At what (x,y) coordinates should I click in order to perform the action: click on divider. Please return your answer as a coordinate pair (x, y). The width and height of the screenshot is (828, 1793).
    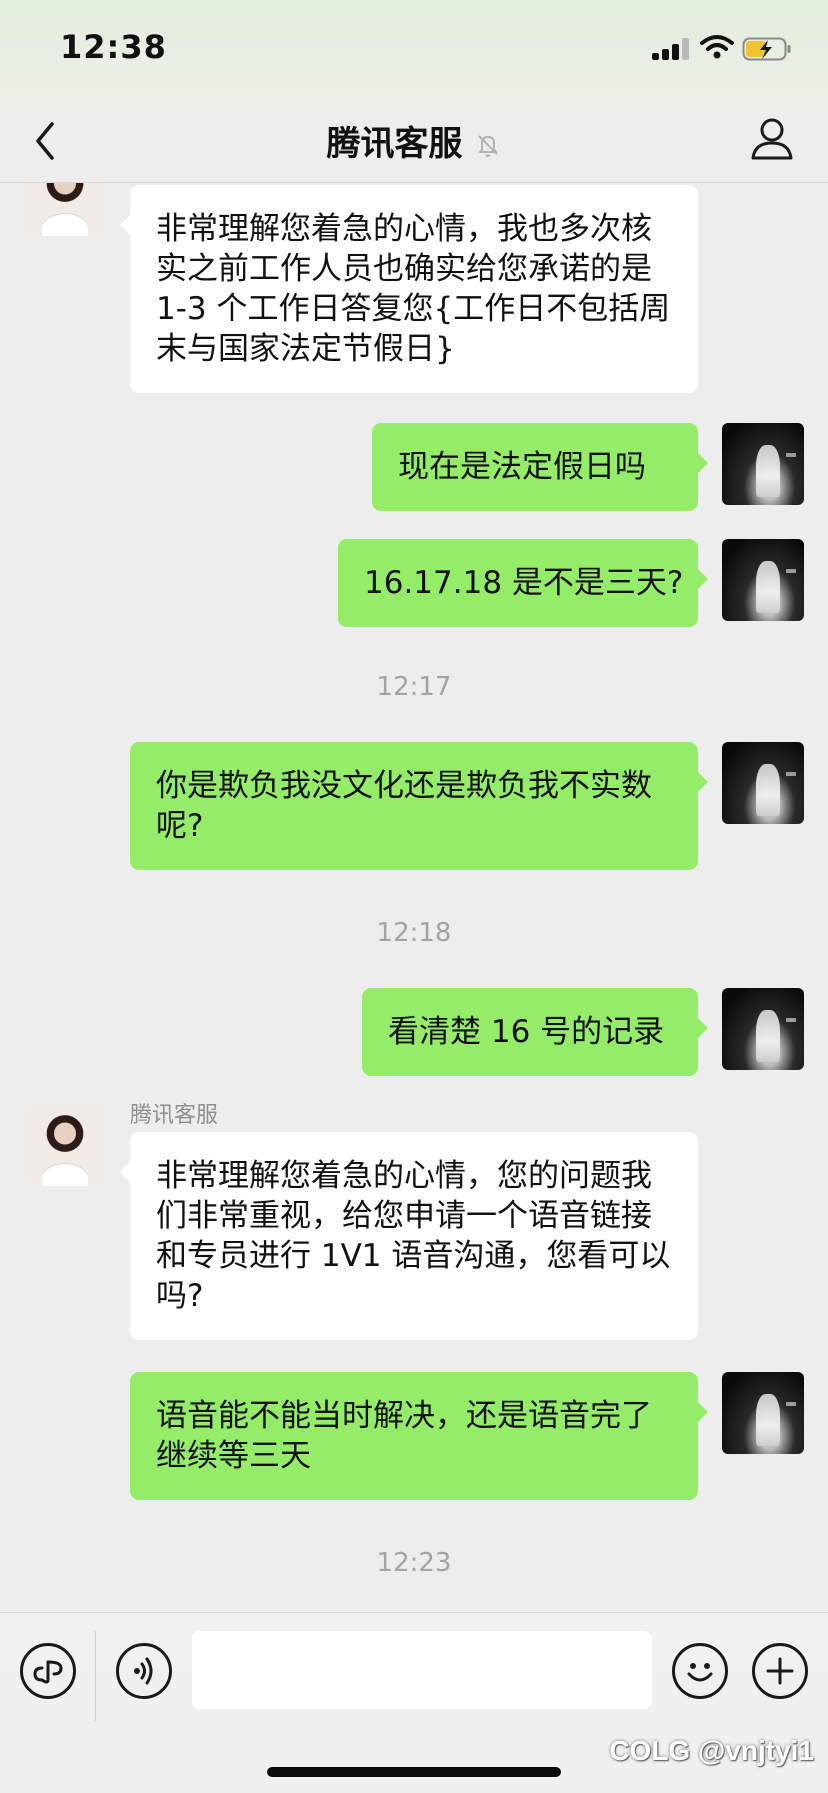
    Looking at the image, I should click on (95, 1676).